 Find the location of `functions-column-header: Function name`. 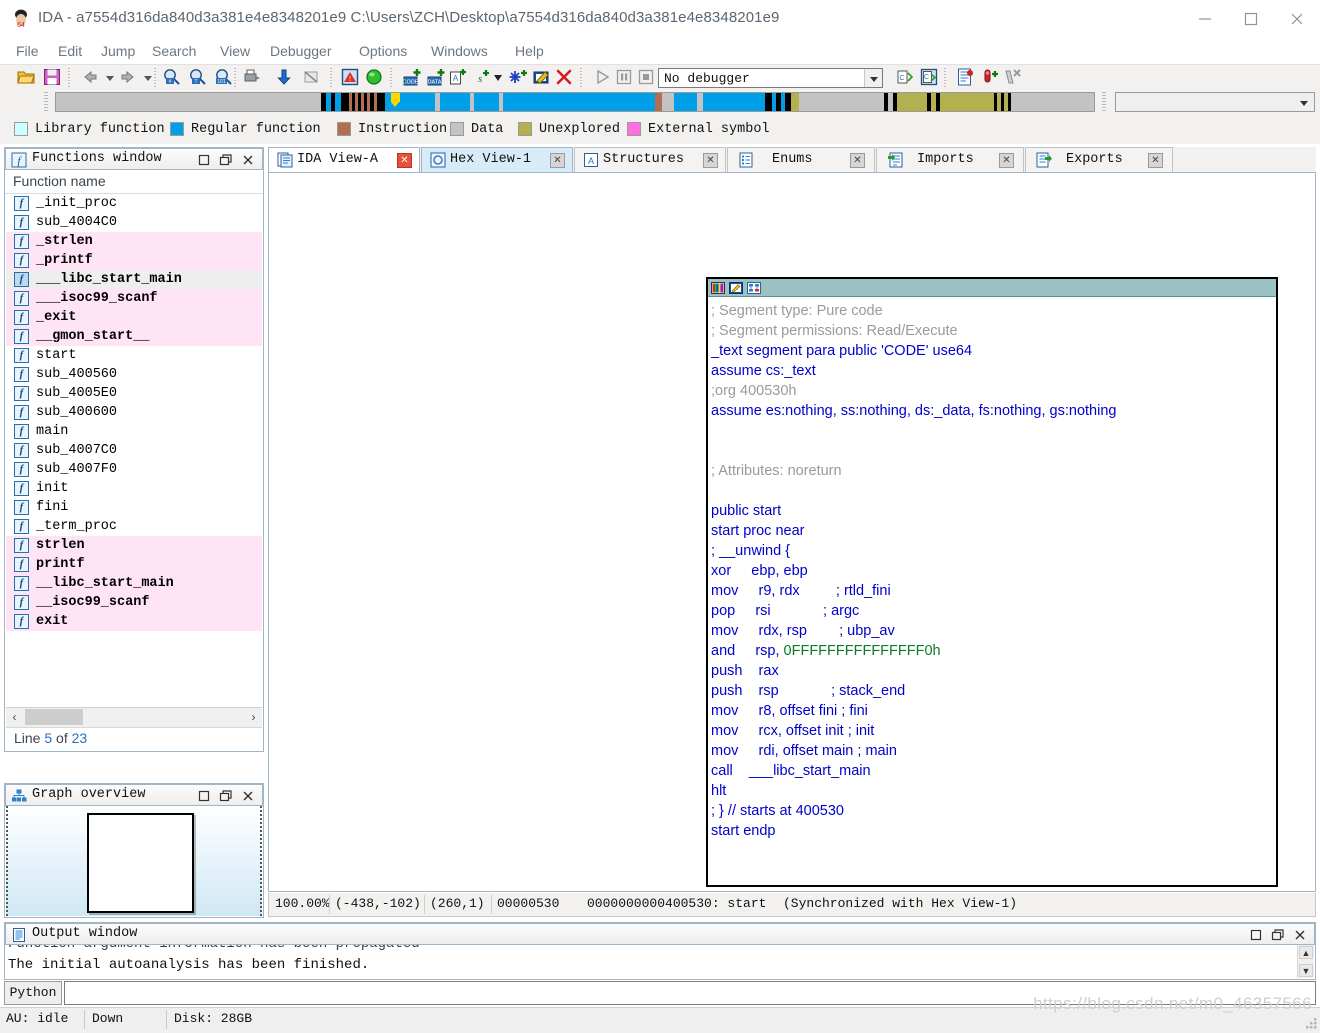

functions-column-header: Function name is located at coordinates (134, 182).